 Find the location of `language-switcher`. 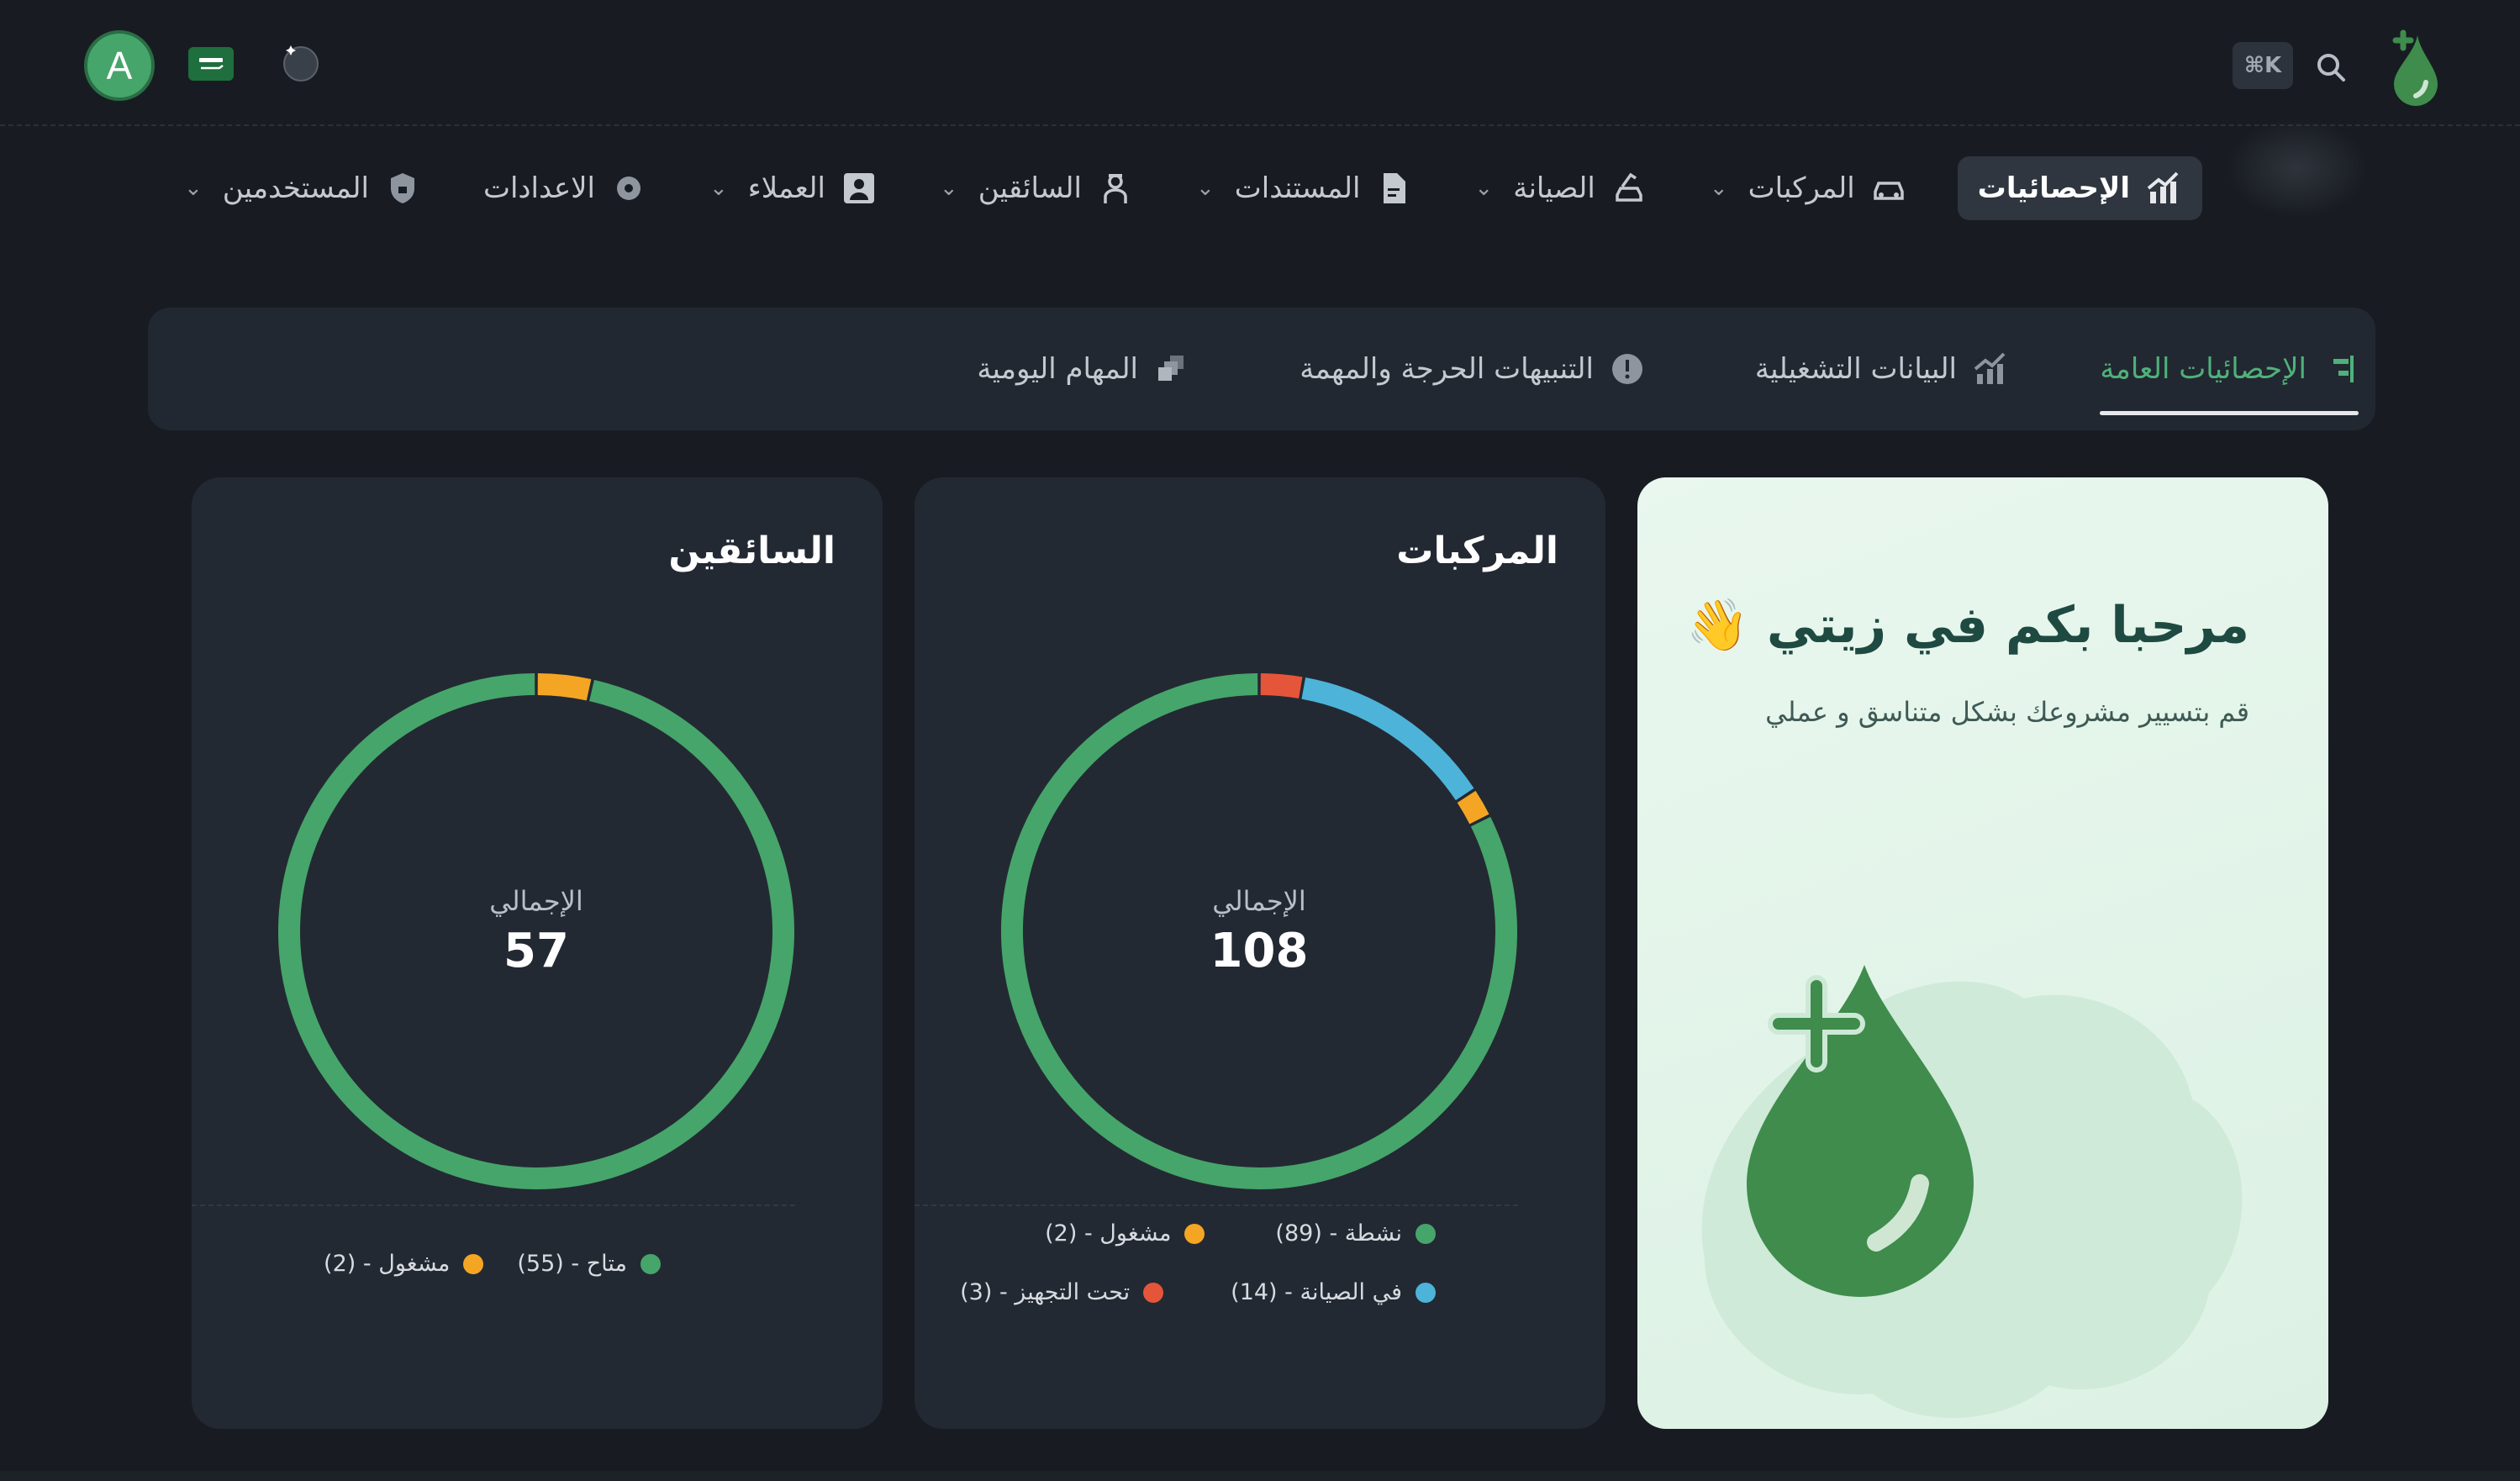

language-switcher is located at coordinates (211, 64).